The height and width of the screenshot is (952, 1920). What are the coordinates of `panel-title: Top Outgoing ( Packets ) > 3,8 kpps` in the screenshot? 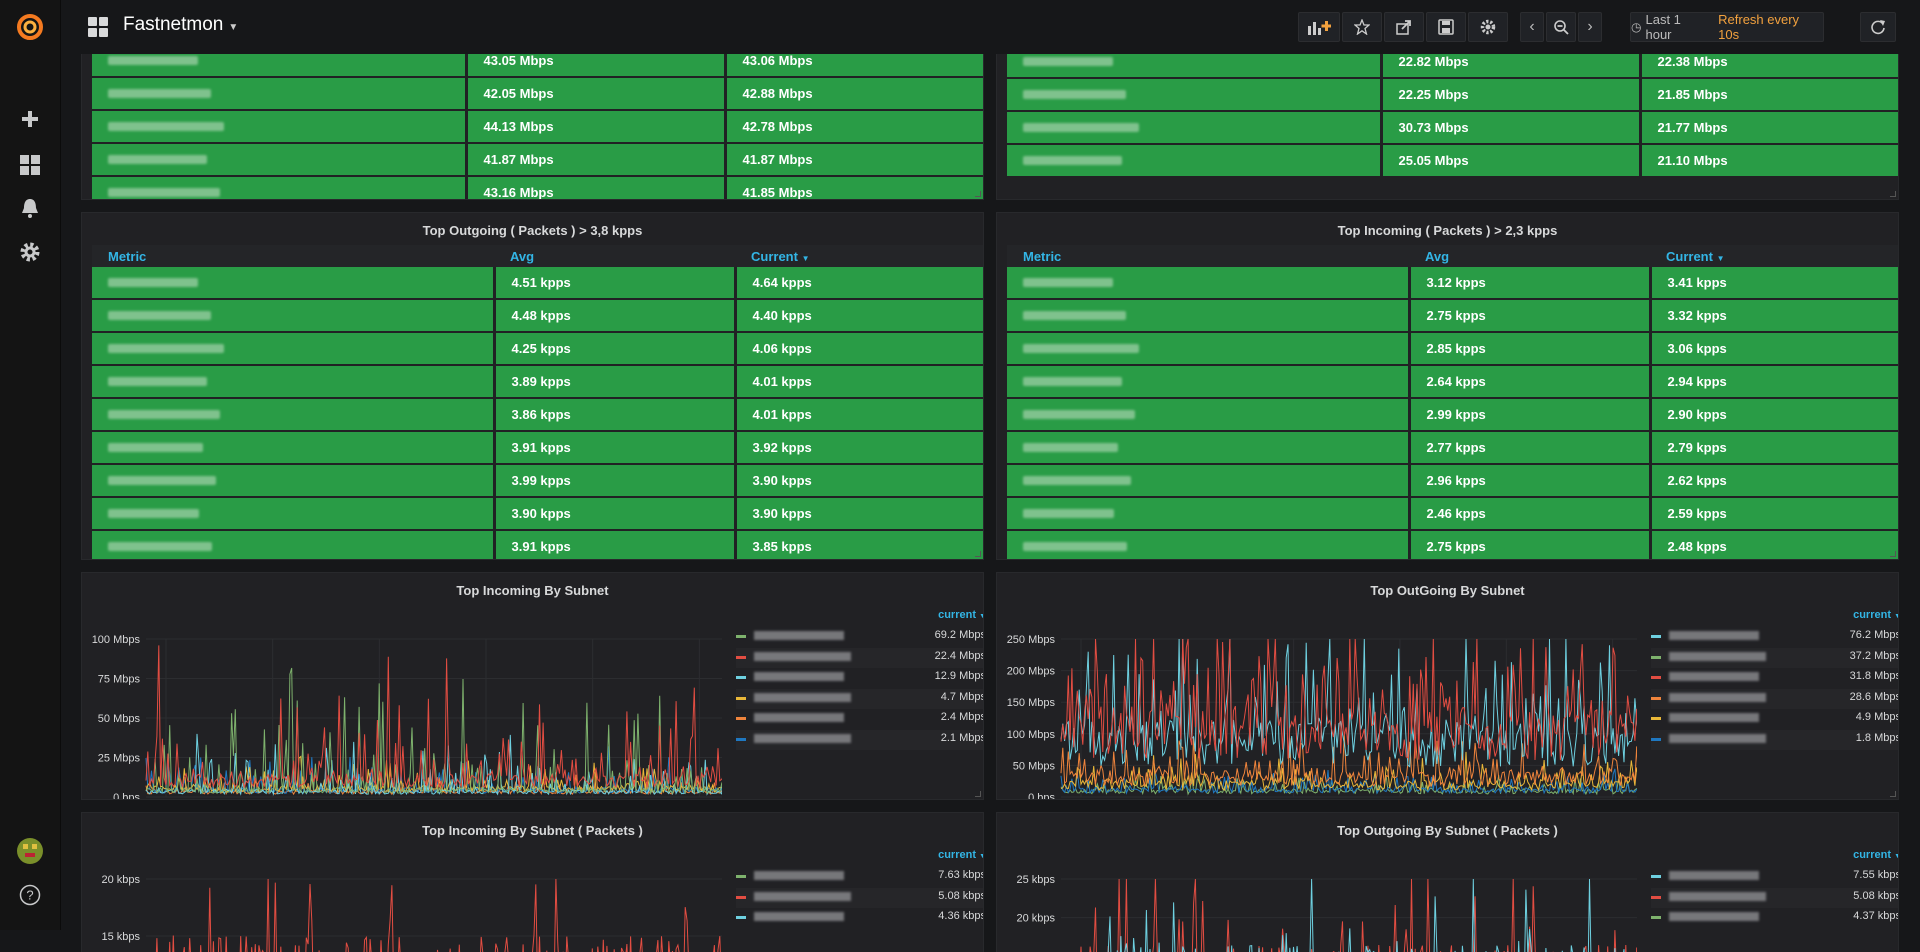 It's located at (532, 230).